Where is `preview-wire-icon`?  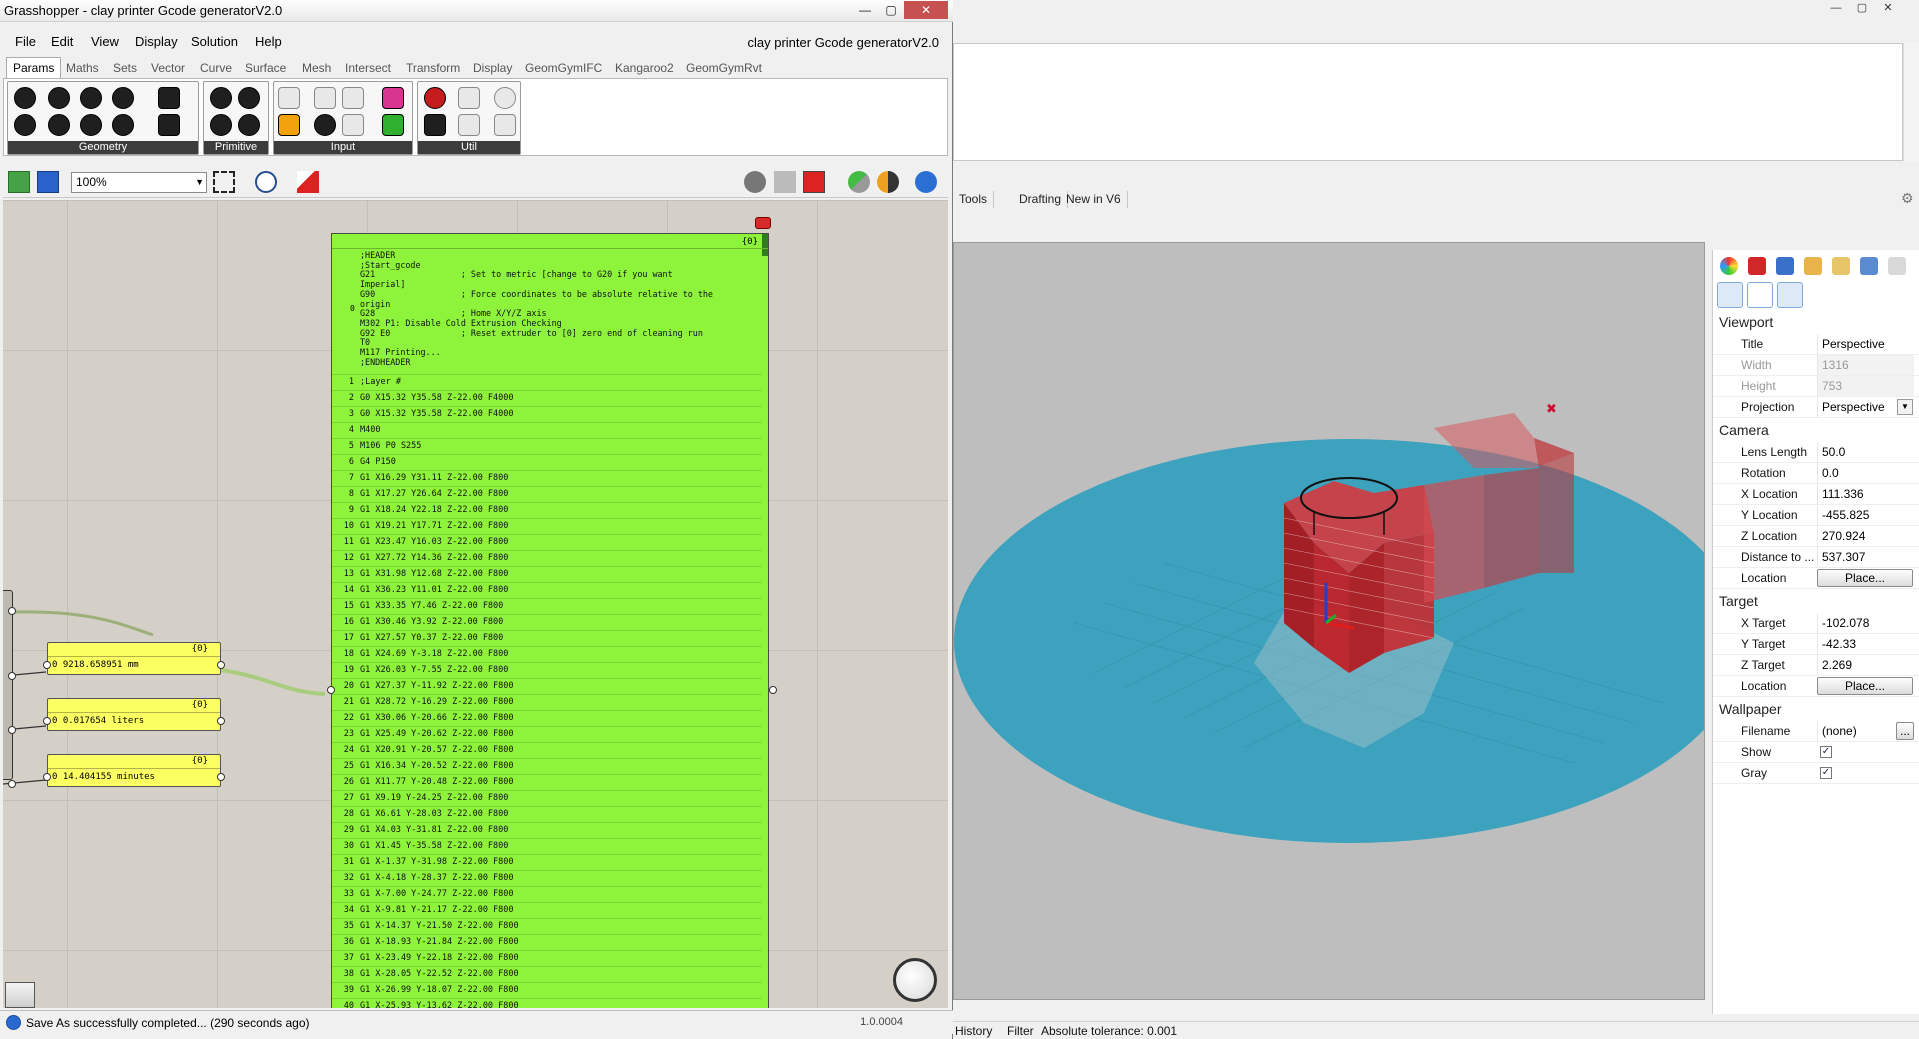 preview-wire-icon is located at coordinates (755, 182).